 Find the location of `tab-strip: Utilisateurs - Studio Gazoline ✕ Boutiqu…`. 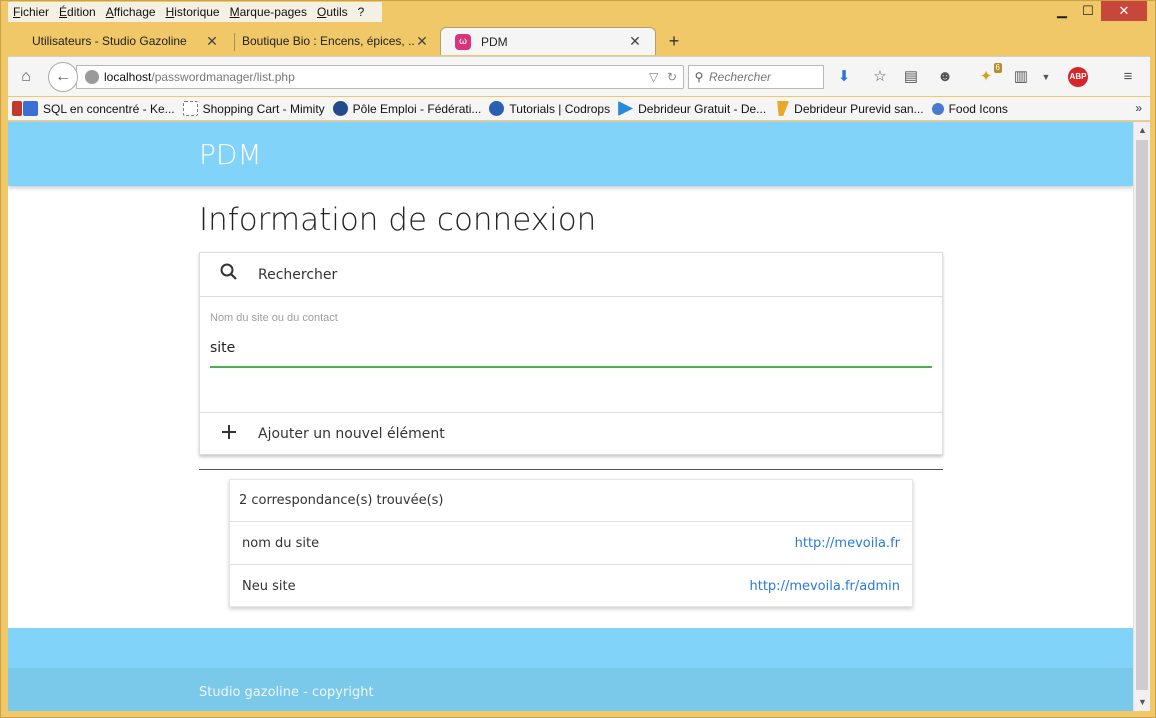

tab-strip: Utilisateurs - Studio Gazoline ✕ Boutiqu… is located at coordinates (579, 41).